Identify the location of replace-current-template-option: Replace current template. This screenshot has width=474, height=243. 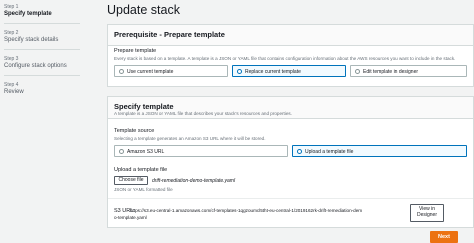
(289, 71).